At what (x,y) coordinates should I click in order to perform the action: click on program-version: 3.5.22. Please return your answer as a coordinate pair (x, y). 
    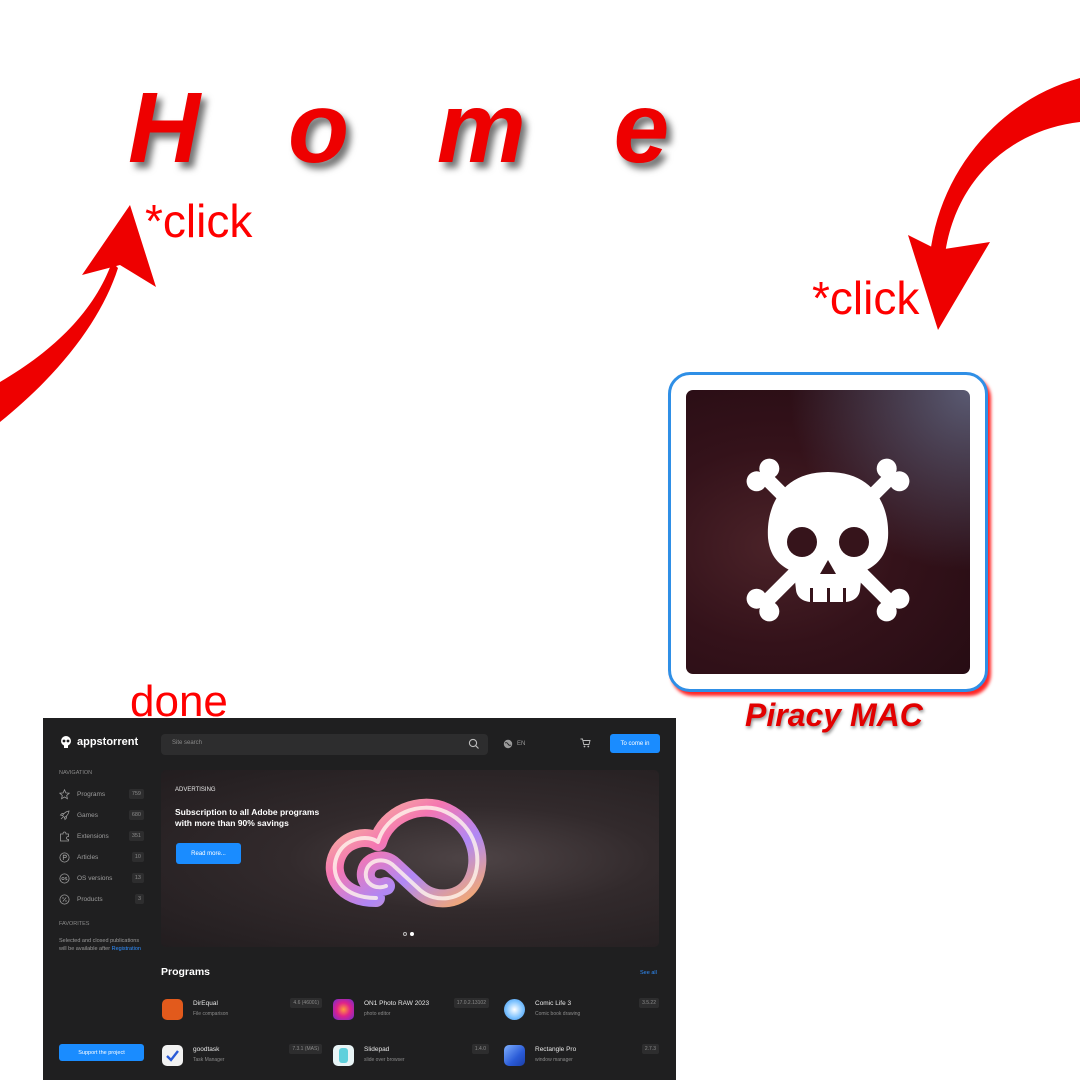
    Looking at the image, I should click on (649, 1003).